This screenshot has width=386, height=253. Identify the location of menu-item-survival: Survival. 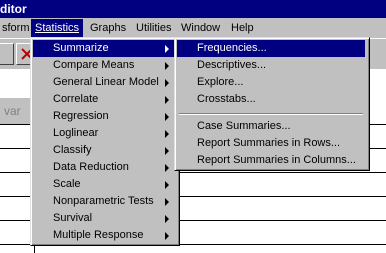
(104, 218).